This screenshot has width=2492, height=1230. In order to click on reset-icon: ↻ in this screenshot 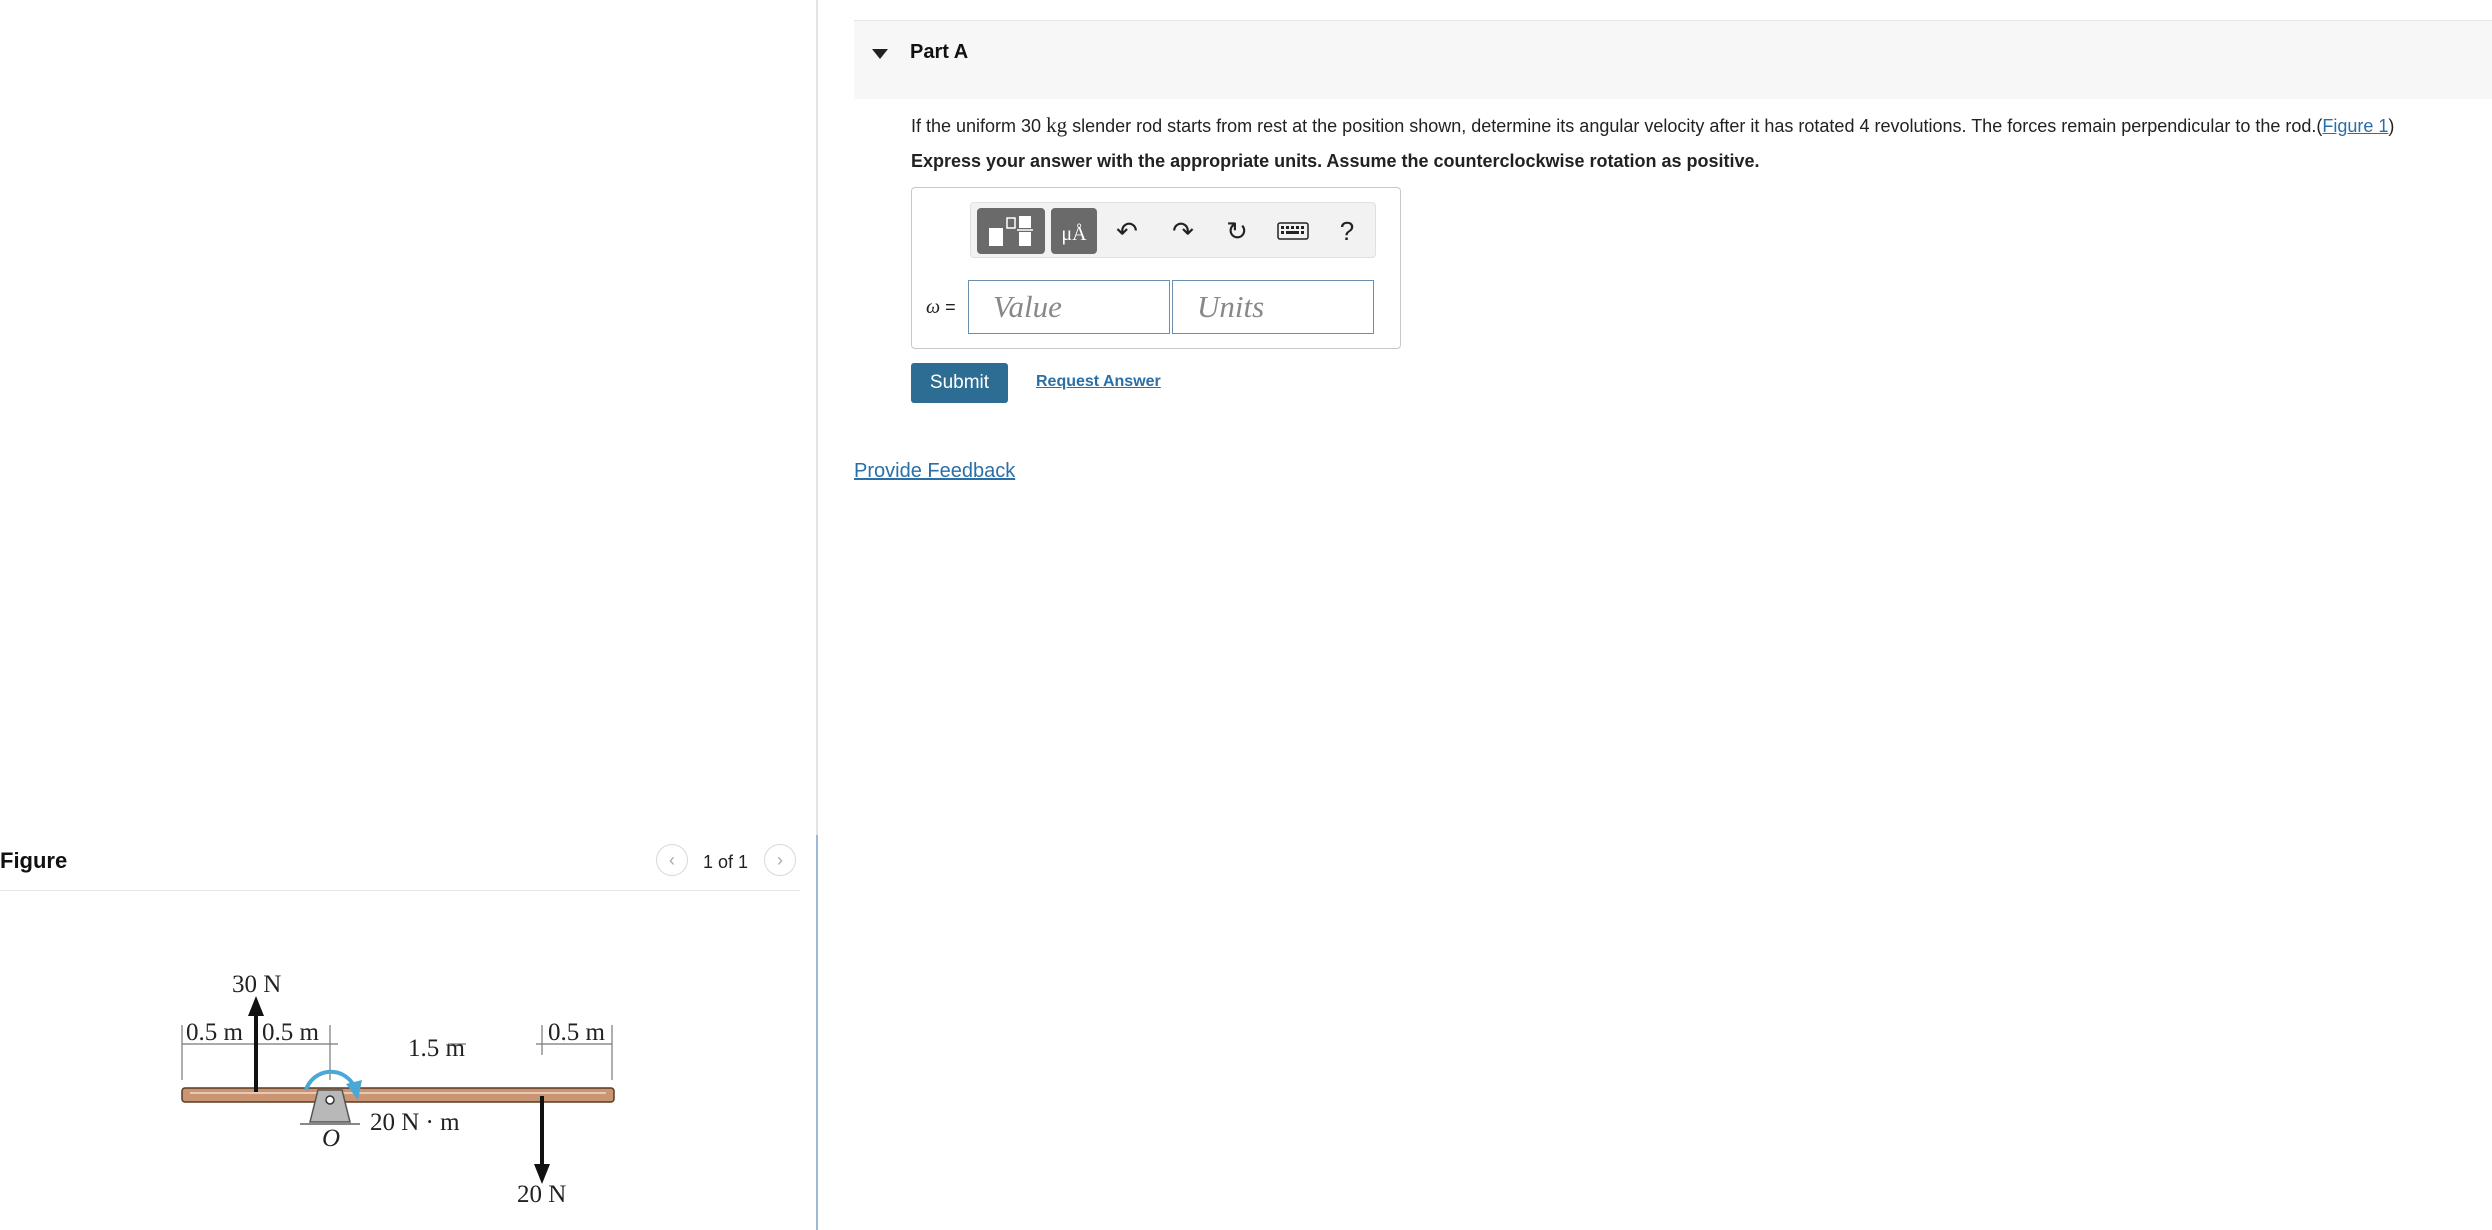, I will do `click(1237, 231)`.